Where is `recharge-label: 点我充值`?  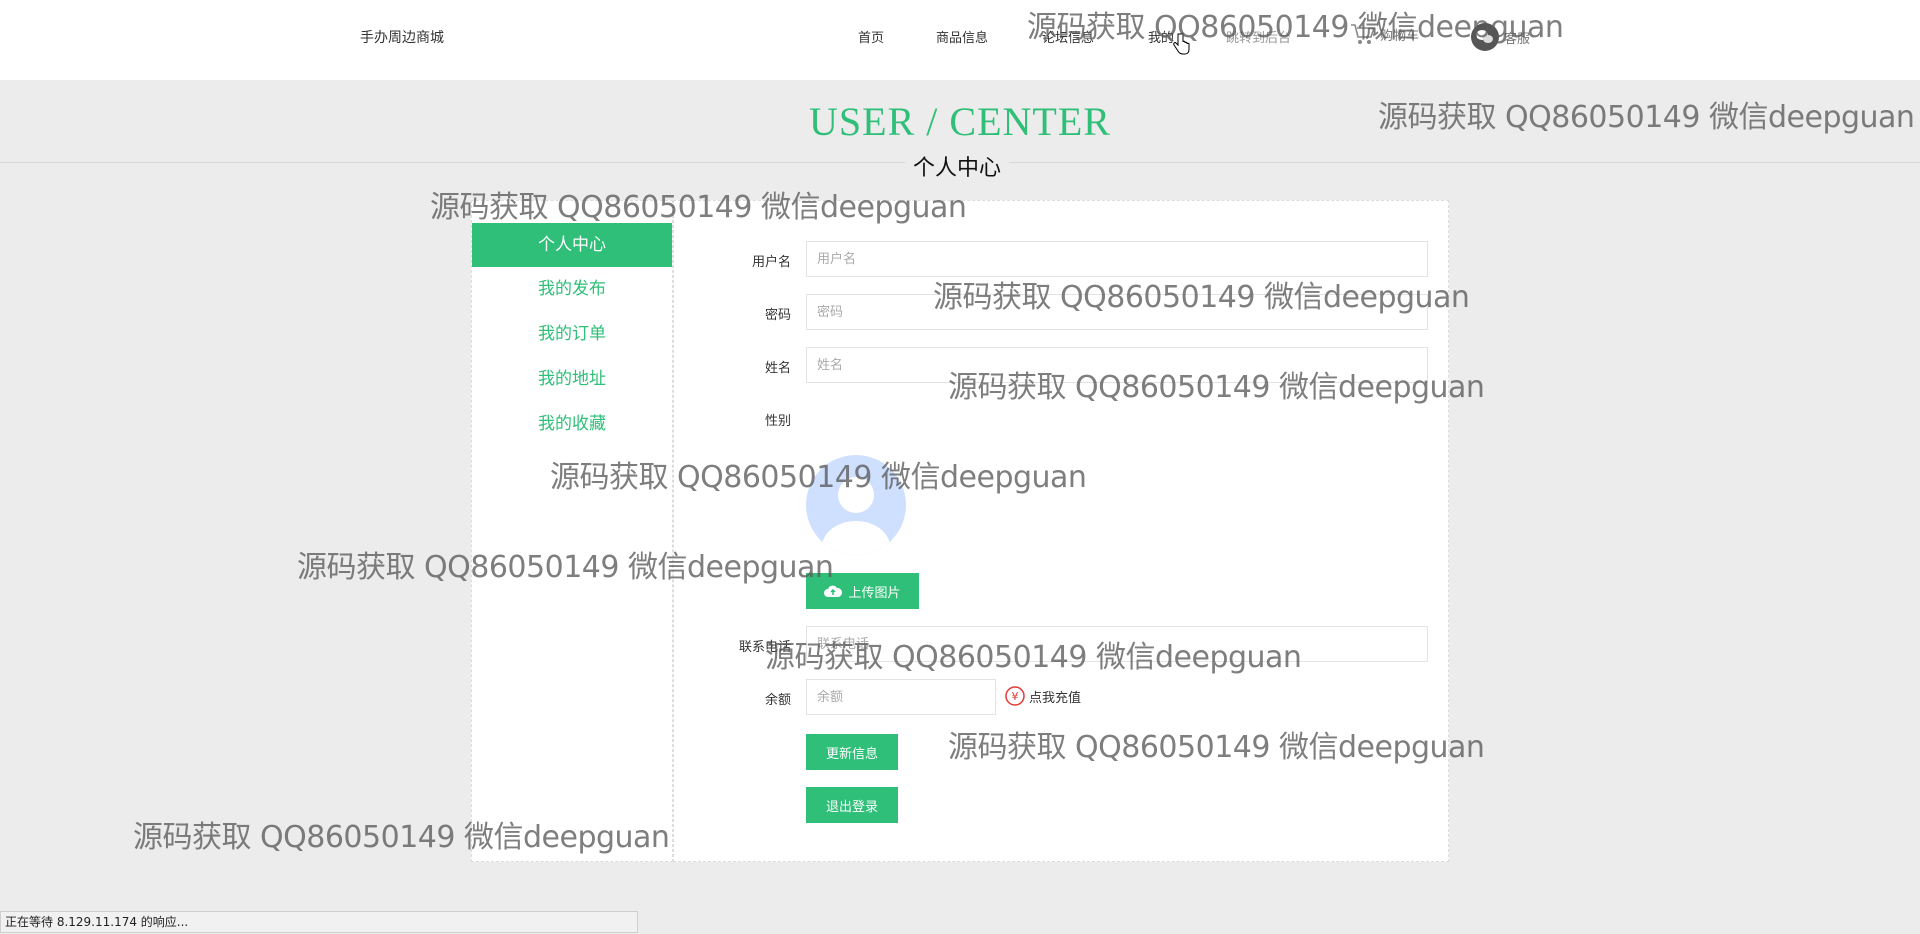 recharge-label: 点我充值 is located at coordinates (1055, 698).